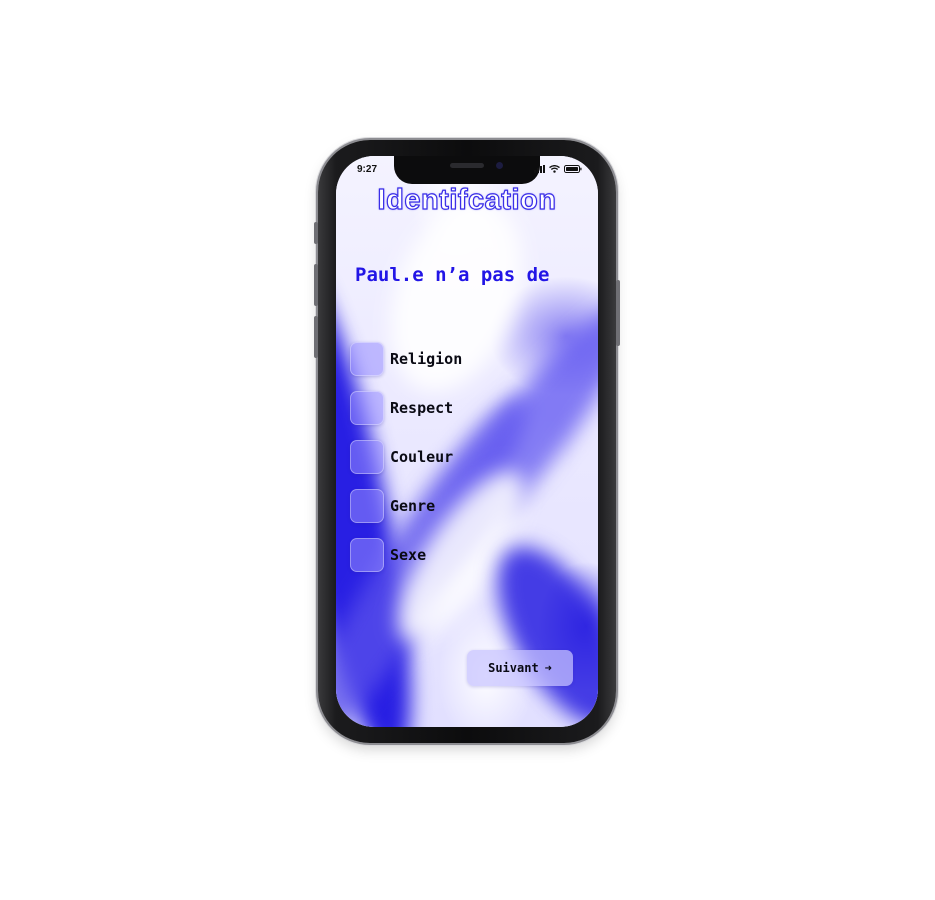 The image size is (935, 900). What do you see at coordinates (618, 313) in the screenshot?
I see `power-button` at bounding box center [618, 313].